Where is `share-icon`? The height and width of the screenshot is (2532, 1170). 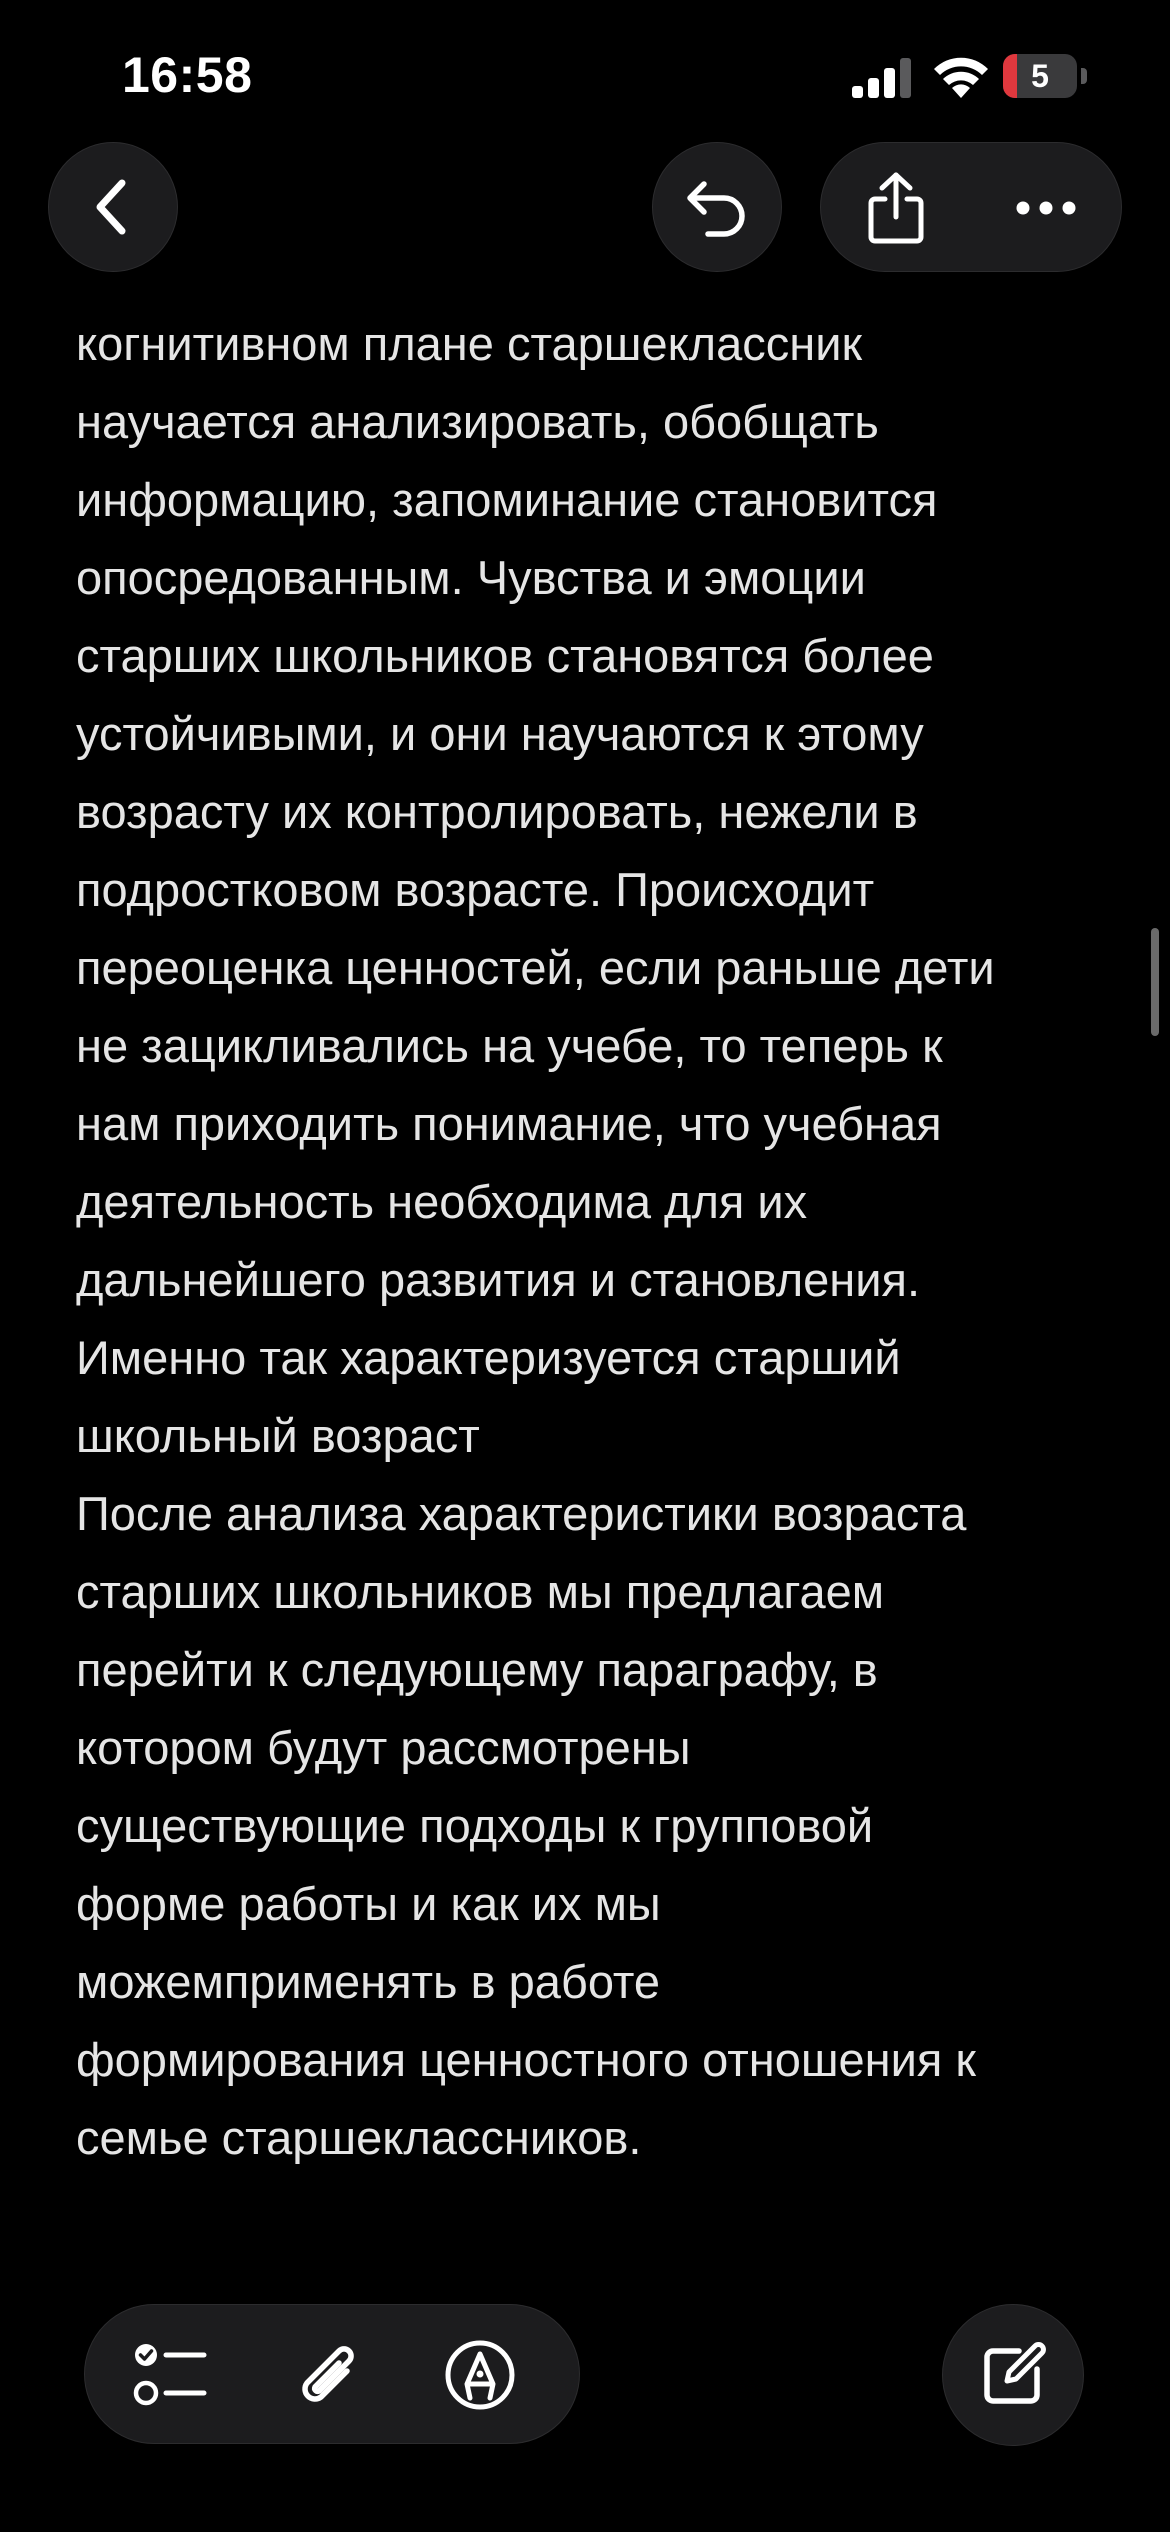 share-icon is located at coordinates (896, 208).